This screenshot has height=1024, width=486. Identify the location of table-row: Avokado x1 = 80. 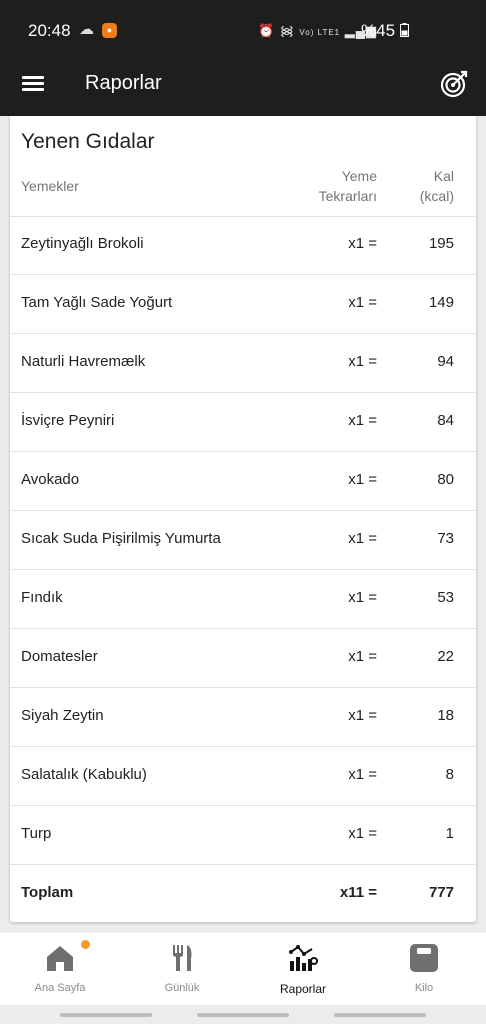
(243, 481).